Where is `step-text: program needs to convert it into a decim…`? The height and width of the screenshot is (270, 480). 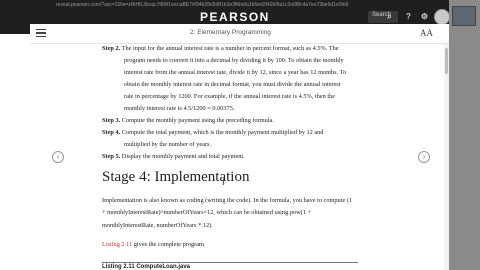
step-text: program needs to convert it into a decim… is located at coordinates (234, 60).